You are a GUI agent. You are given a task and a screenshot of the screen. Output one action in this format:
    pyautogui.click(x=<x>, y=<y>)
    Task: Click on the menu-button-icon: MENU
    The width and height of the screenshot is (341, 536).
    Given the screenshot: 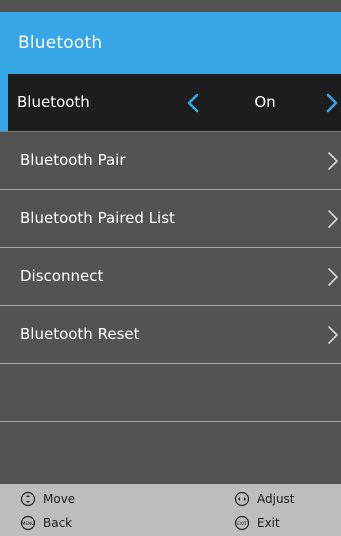 What is the action you would take?
    pyautogui.click(x=28, y=523)
    